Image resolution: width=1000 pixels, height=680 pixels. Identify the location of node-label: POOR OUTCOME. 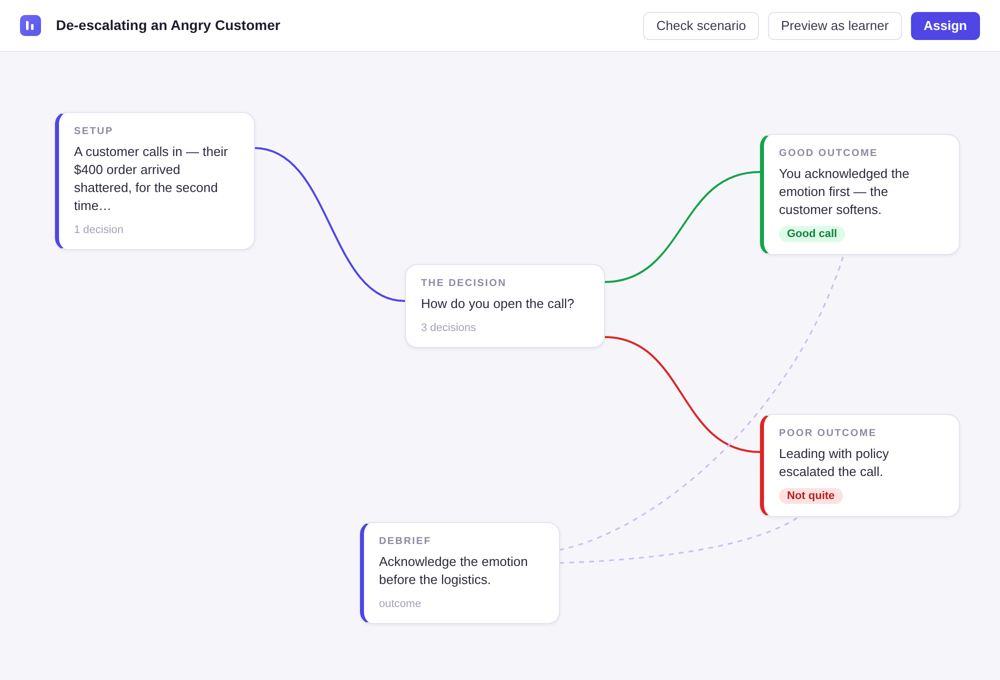
(828, 434).